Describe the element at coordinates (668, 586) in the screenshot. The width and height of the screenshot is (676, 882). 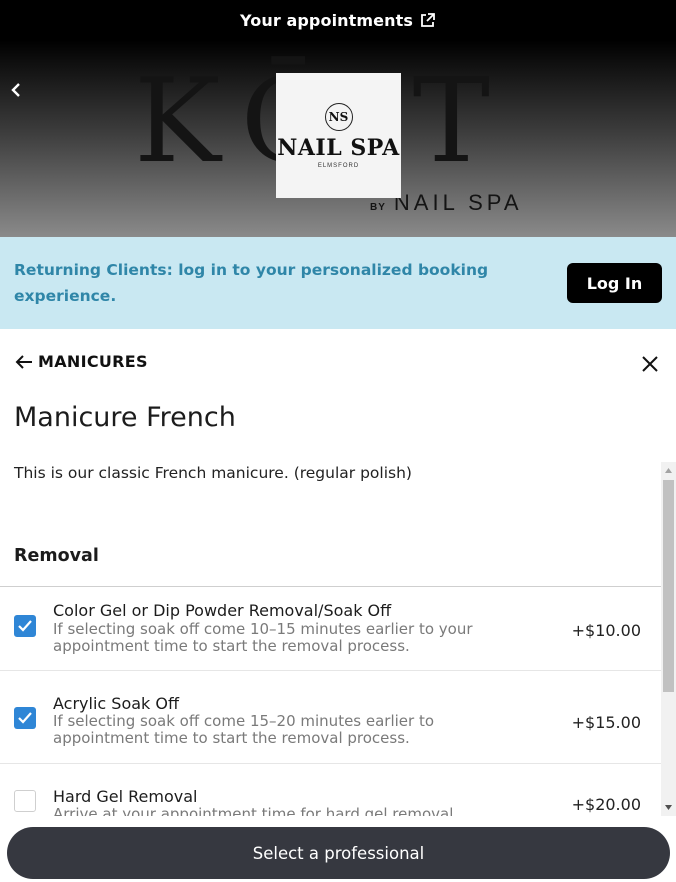
I see `scrollbar-thumb` at that location.